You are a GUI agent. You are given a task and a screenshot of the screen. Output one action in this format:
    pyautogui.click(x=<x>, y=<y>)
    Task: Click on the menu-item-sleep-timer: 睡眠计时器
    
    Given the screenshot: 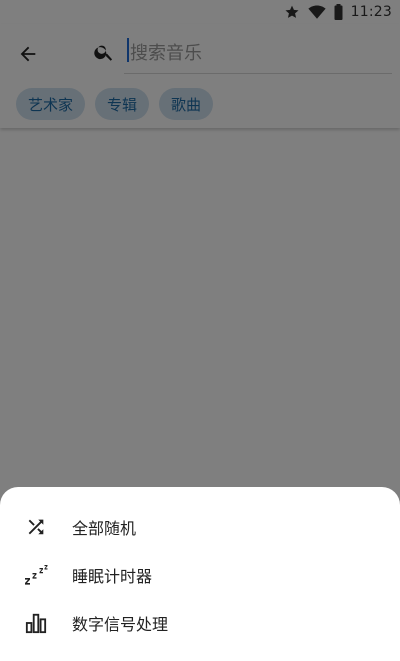 What is the action you would take?
    pyautogui.click(x=200, y=575)
    